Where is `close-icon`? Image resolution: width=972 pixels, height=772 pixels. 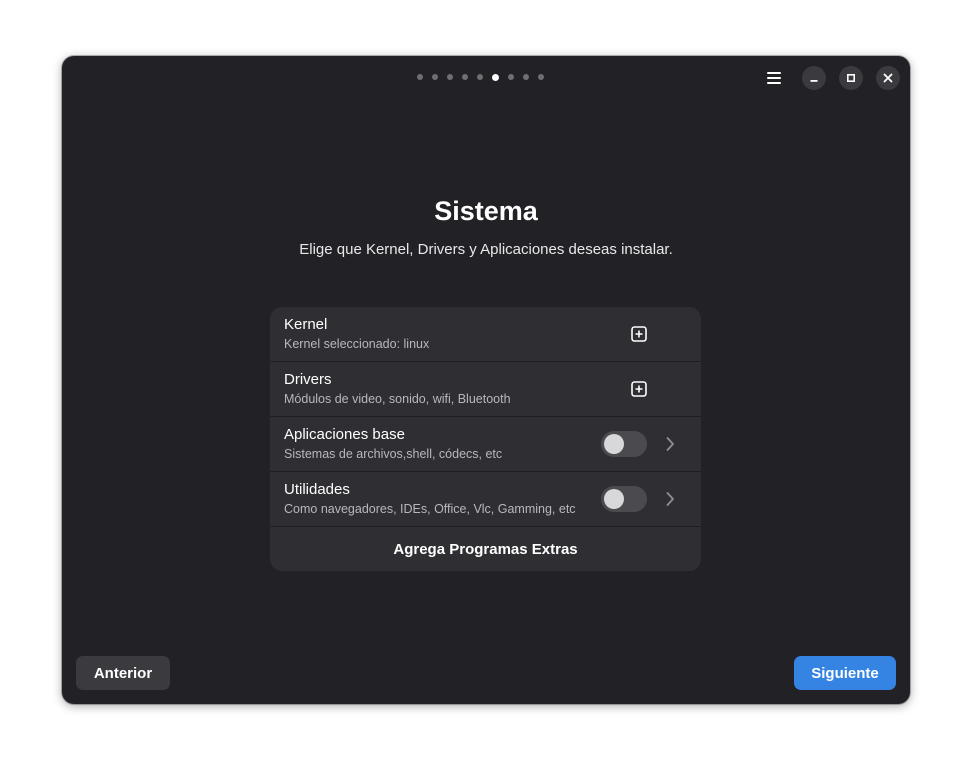 close-icon is located at coordinates (888, 78).